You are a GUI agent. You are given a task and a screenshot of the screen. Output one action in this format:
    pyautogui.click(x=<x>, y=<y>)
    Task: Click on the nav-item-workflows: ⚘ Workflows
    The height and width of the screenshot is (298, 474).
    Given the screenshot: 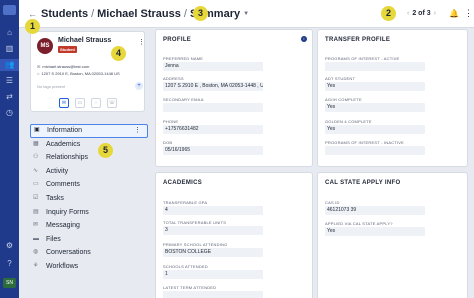 What is the action you would take?
    pyautogui.click(x=89, y=267)
    